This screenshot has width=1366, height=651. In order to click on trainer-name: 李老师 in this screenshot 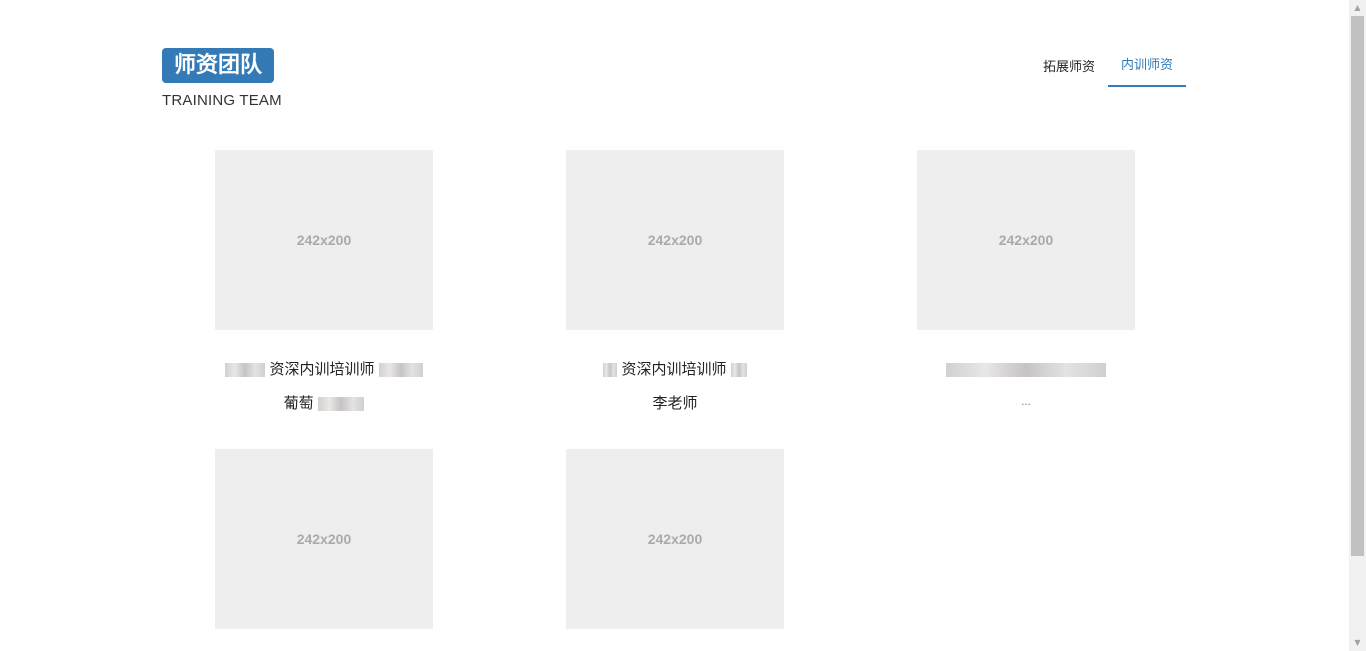, I will do `click(675, 403)`.